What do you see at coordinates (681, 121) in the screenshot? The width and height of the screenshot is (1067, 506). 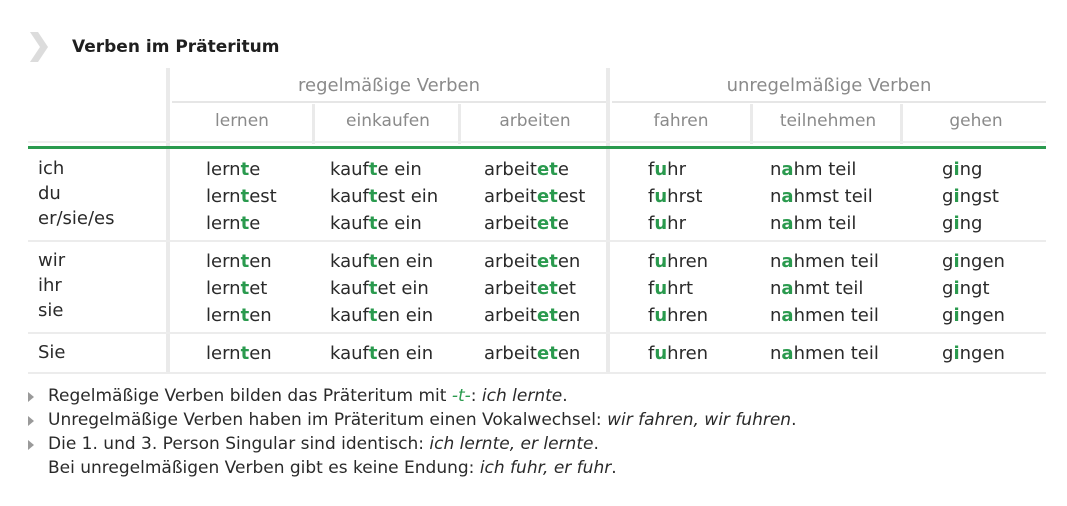 I see `column-header-fahren: fahren` at bounding box center [681, 121].